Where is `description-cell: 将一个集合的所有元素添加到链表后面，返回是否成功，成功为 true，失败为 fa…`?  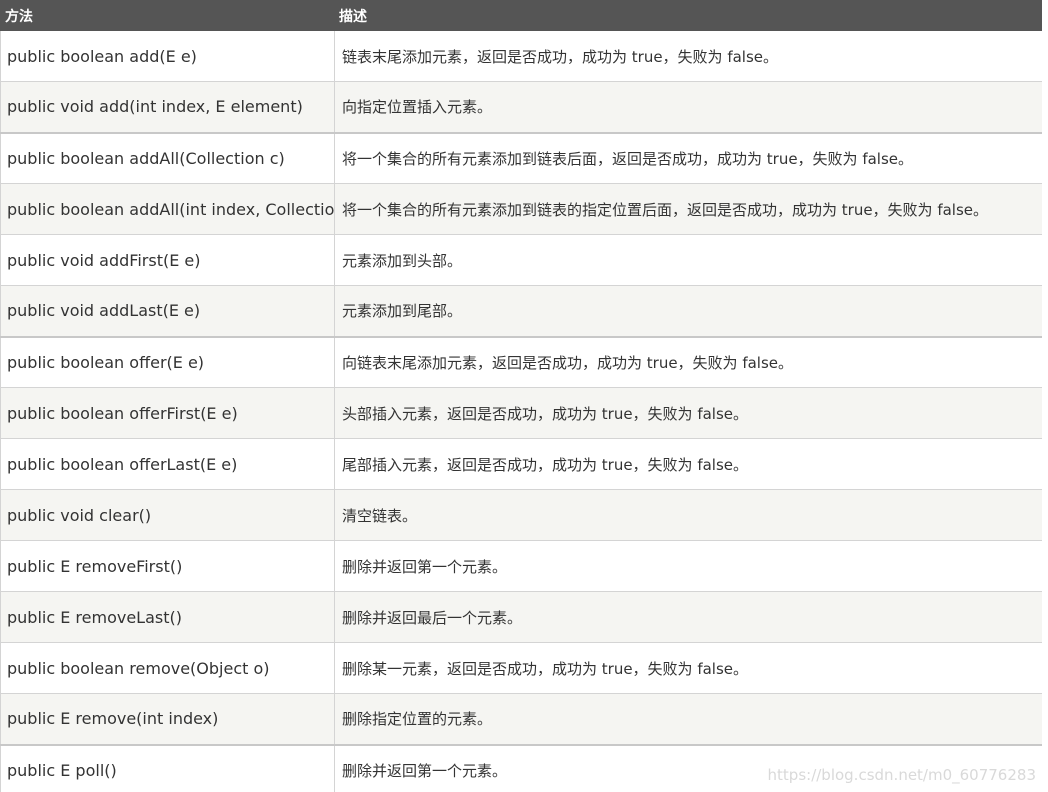 description-cell: 将一个集合的所有元素添加到链表后面，返回是否成功，成功为 true，失败为 fa… is located at coordinates (688, 158).